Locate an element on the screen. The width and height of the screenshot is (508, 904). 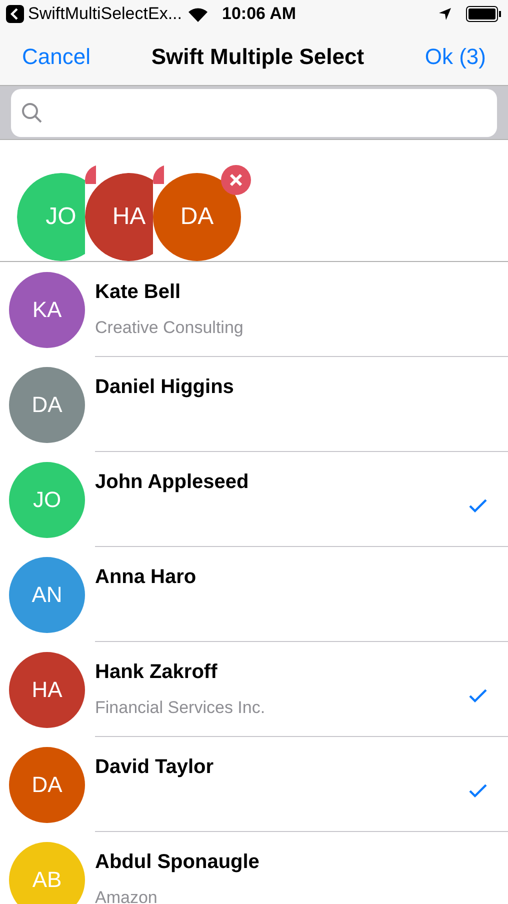
location-arrow-icon is located at coordinates (445, 14).